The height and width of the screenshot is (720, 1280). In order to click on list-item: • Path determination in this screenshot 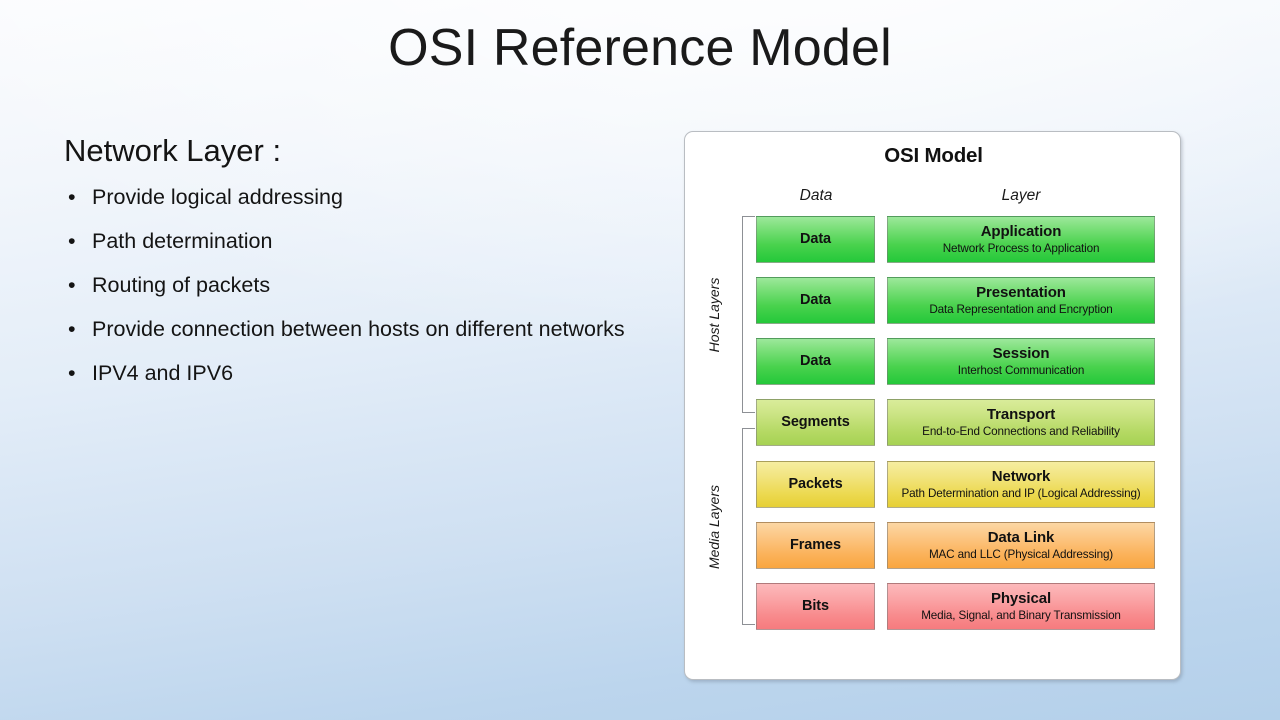, I will do `click(354, 241)`.